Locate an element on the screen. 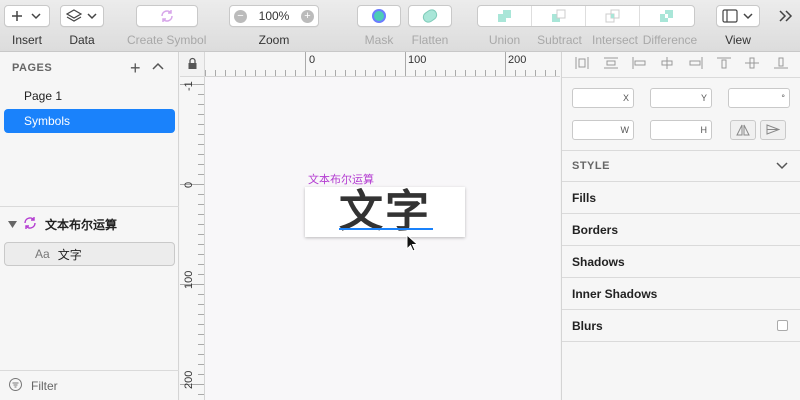  zoom-label: Zoom is located at coordinates (274, 40).